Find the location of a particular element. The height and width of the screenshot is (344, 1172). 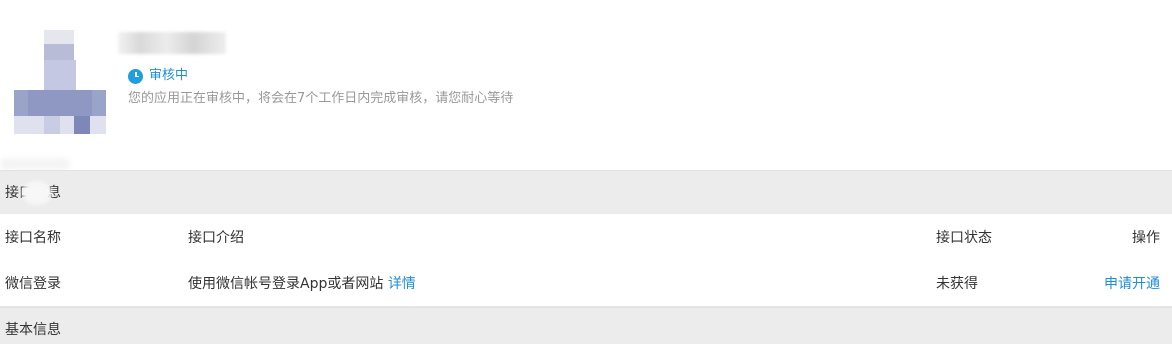

interface-name: 微信登录 is located at coordinates (33, 284).